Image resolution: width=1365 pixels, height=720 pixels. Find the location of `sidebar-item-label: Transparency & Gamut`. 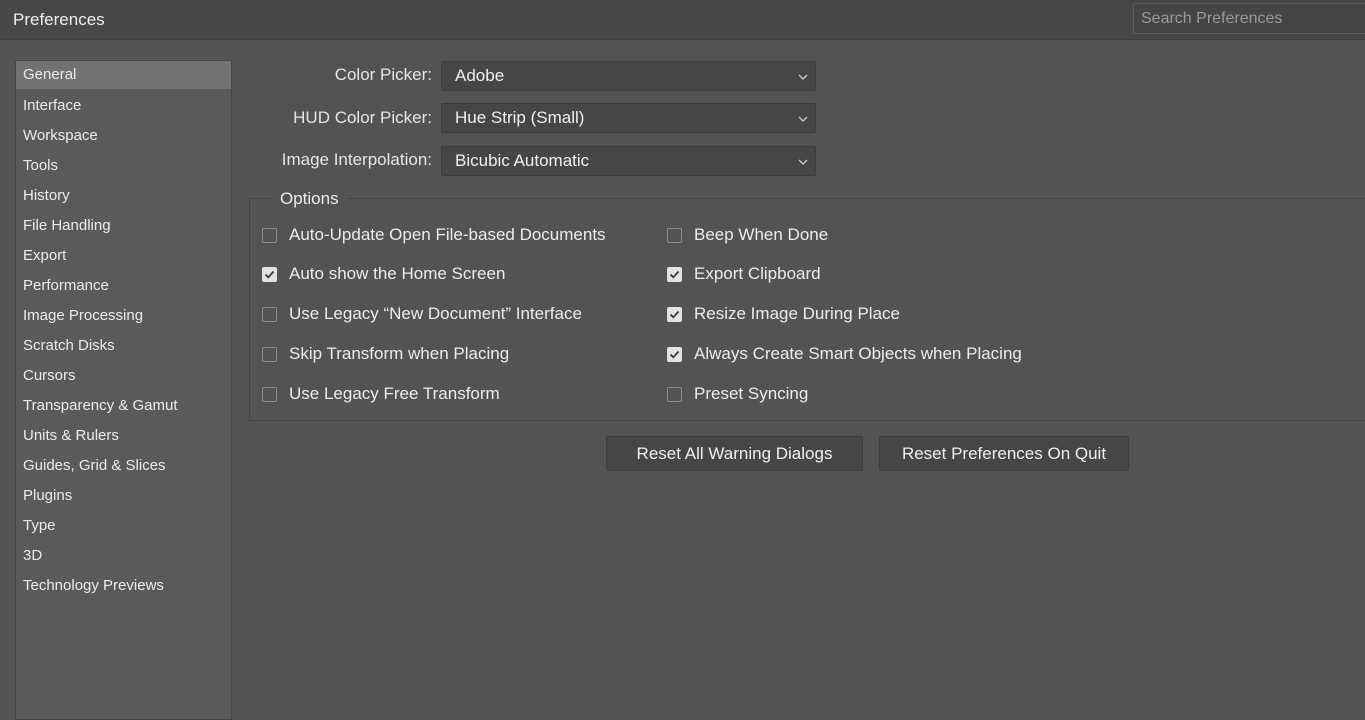

sidebar-item-label: Transparency & Gamut is located at coordinates (100, 405).